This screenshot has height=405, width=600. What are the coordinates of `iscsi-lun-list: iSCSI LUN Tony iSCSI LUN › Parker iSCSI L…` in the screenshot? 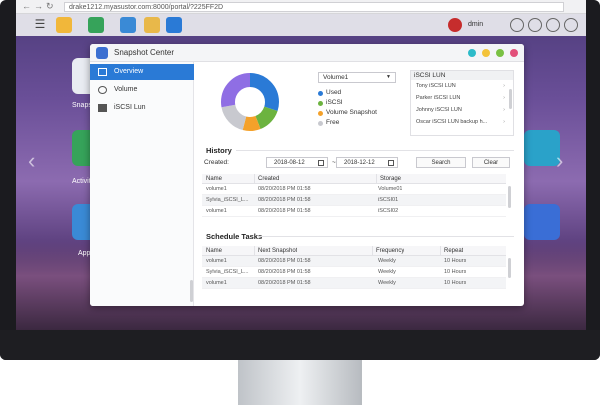 It's located at (462, 103).